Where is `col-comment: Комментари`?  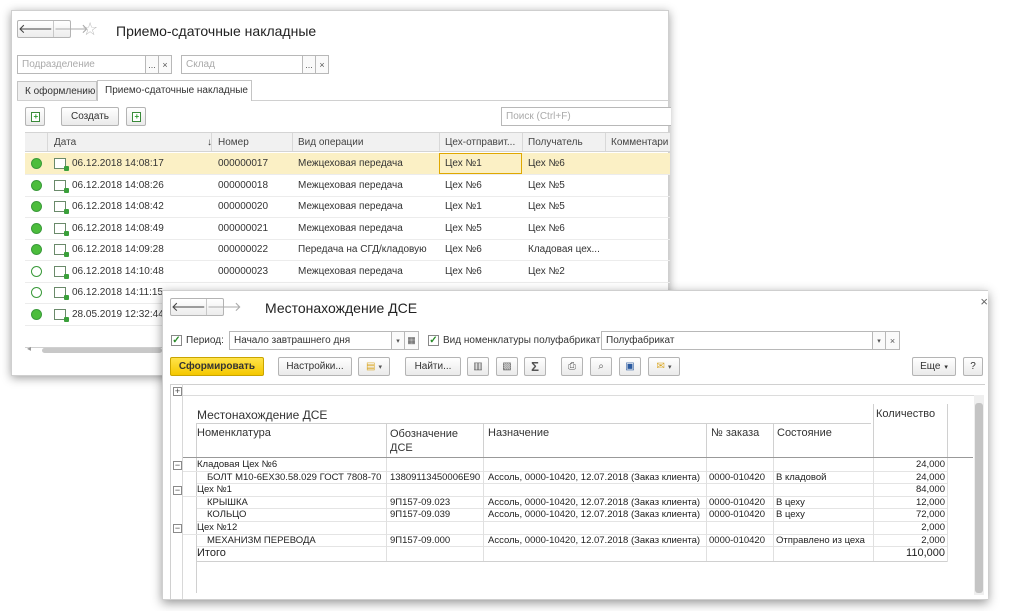
col-comment: Комментари is located at coordinates (639, 142).